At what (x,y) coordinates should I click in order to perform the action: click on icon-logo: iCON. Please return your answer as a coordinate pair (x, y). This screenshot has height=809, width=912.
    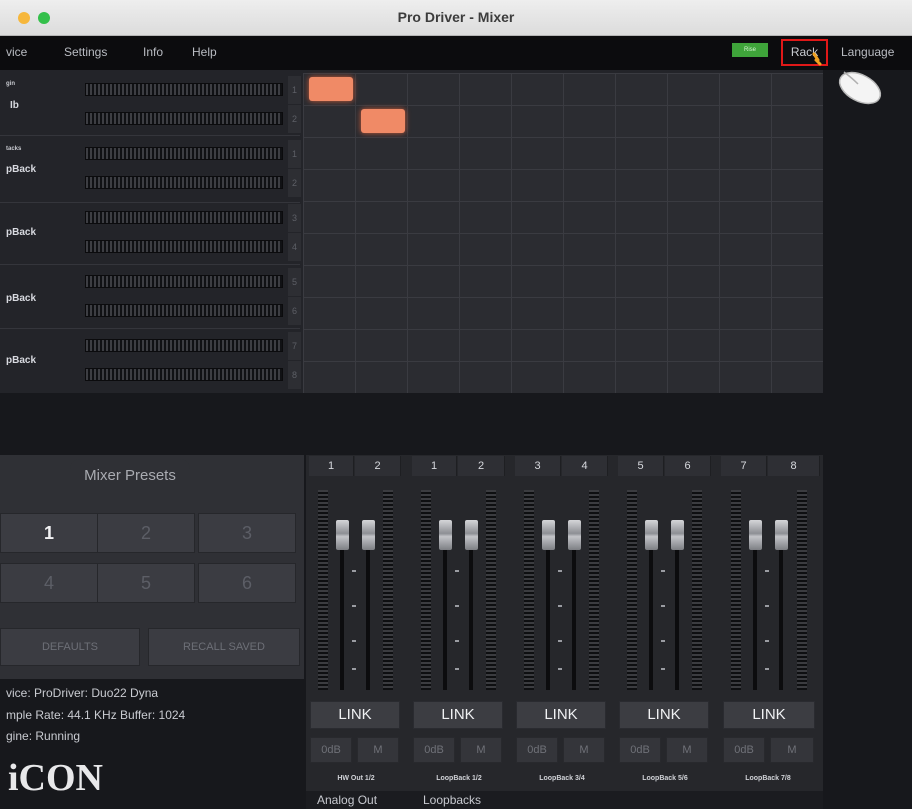
    Looking at the image, I should click on (55, 778).